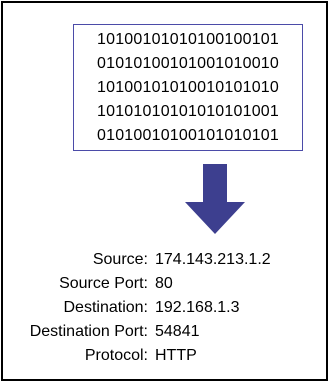  I want to click on packet-info-row-source-port: Source Port: 80, so click(164, 284).